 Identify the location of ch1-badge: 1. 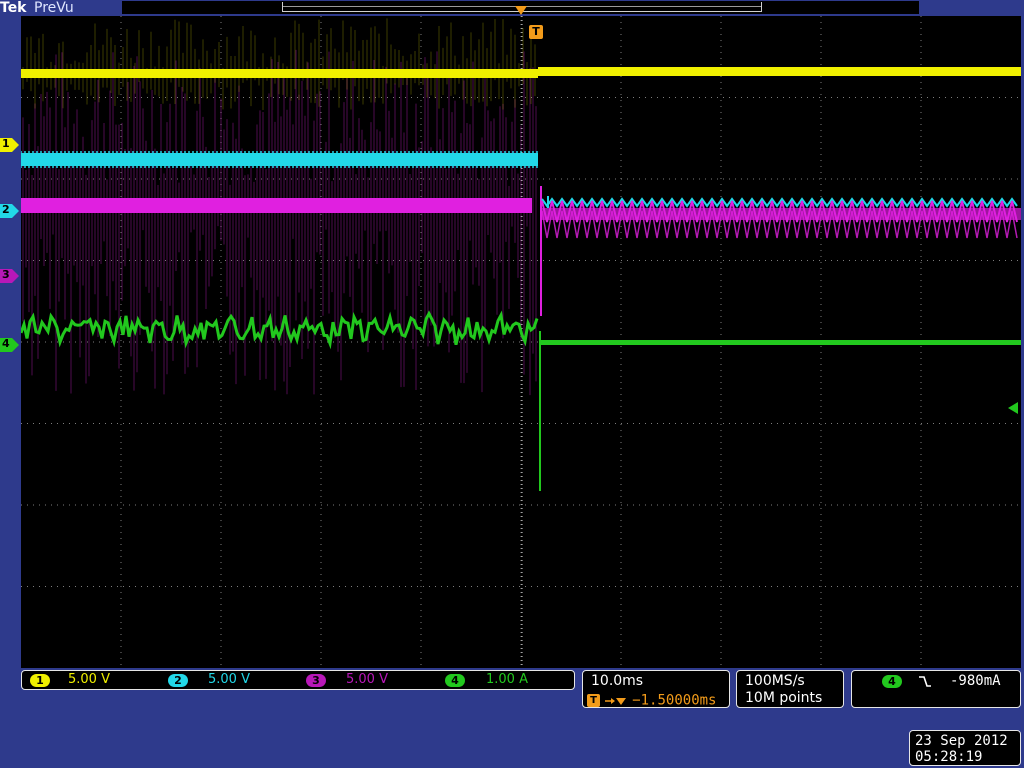
(40, 680).